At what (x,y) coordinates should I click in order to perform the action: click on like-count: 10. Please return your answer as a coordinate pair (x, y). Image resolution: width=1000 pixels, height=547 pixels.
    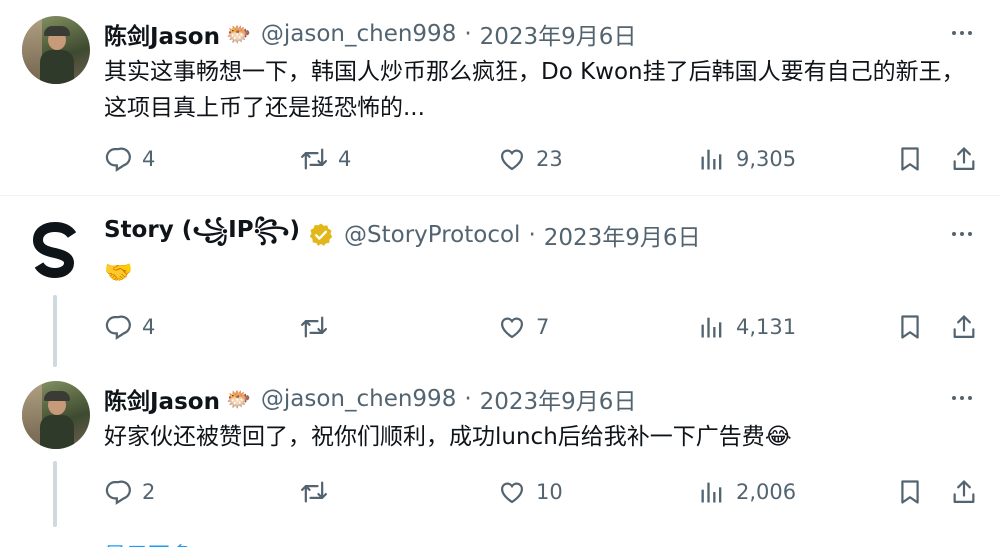
    Looking at the image, I should click on (549, 492).